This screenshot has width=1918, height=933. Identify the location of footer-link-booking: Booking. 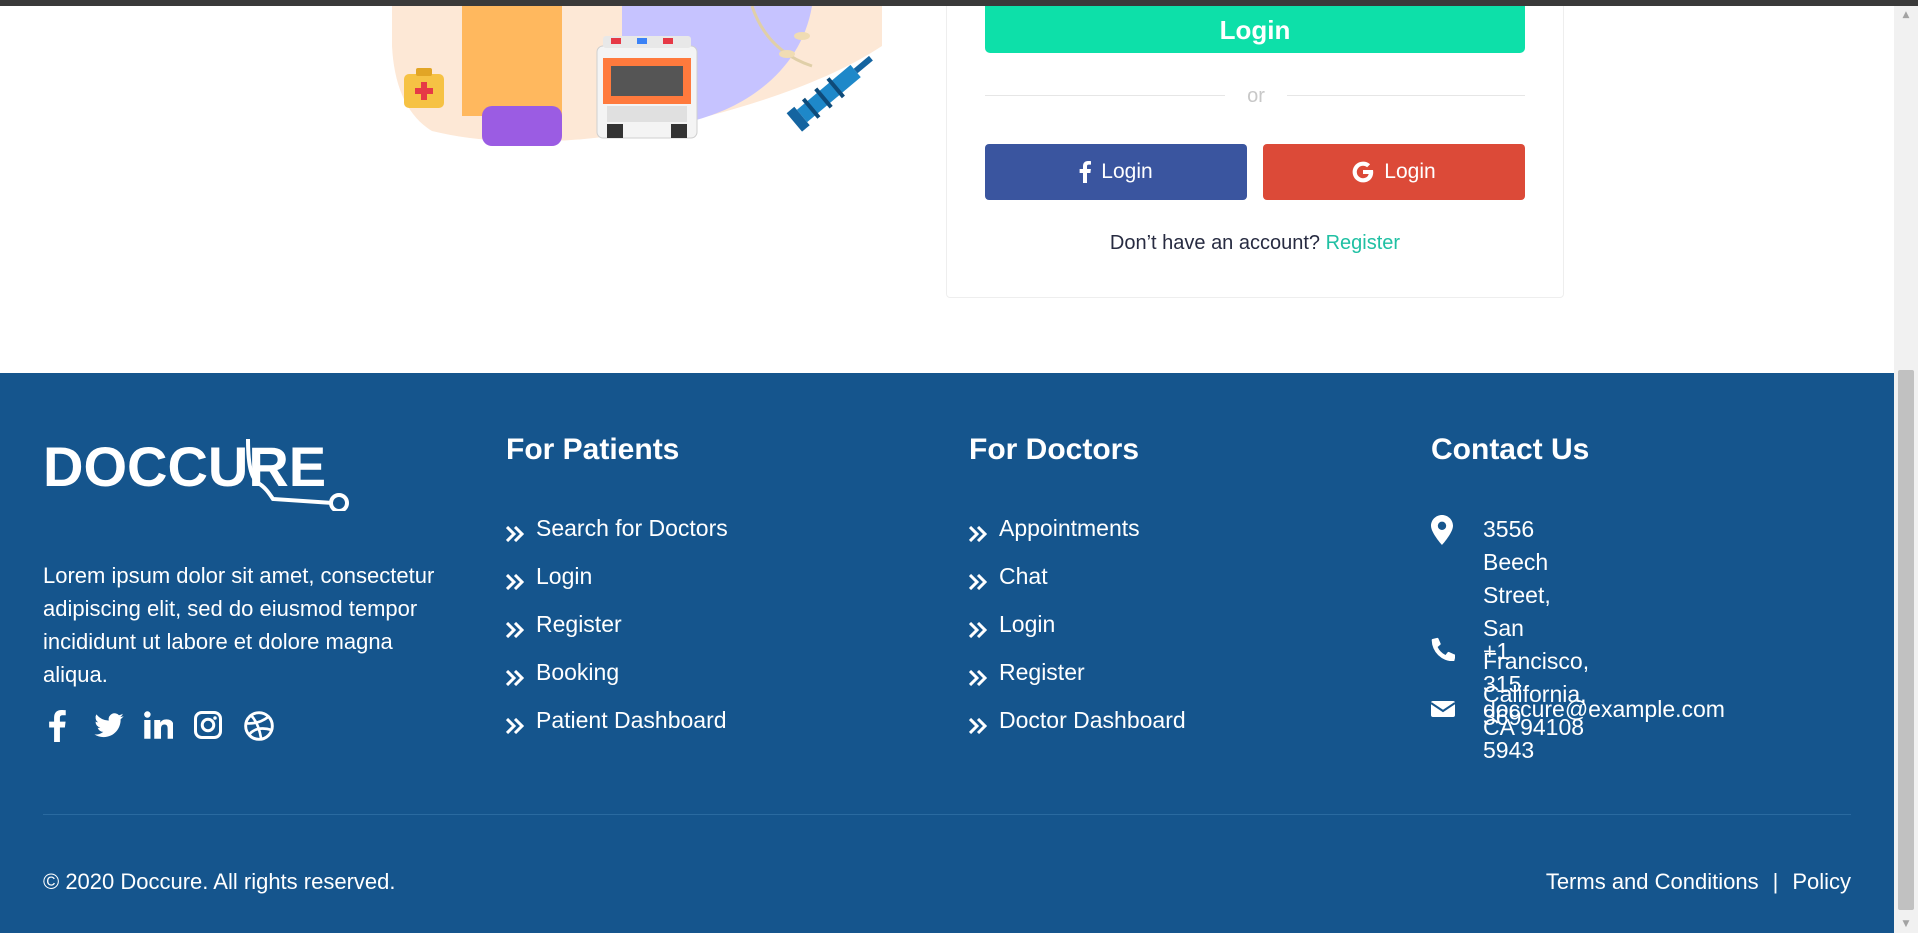
(616, 681).